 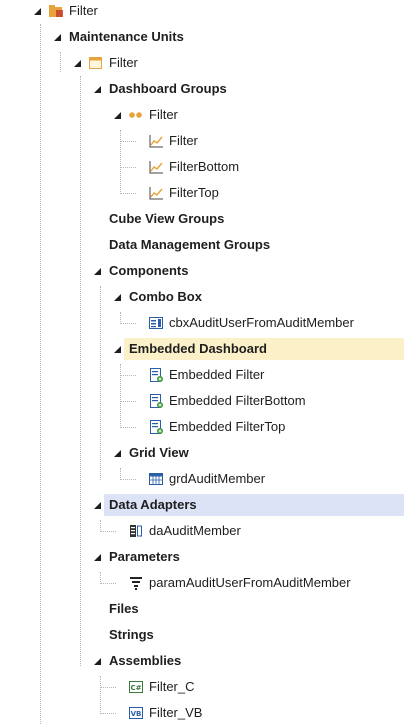 What do you see at coordinates (217, 374) in the screenshot?
I see `tree-node-label: Embedded Filter` at bounding box center [217, 374].